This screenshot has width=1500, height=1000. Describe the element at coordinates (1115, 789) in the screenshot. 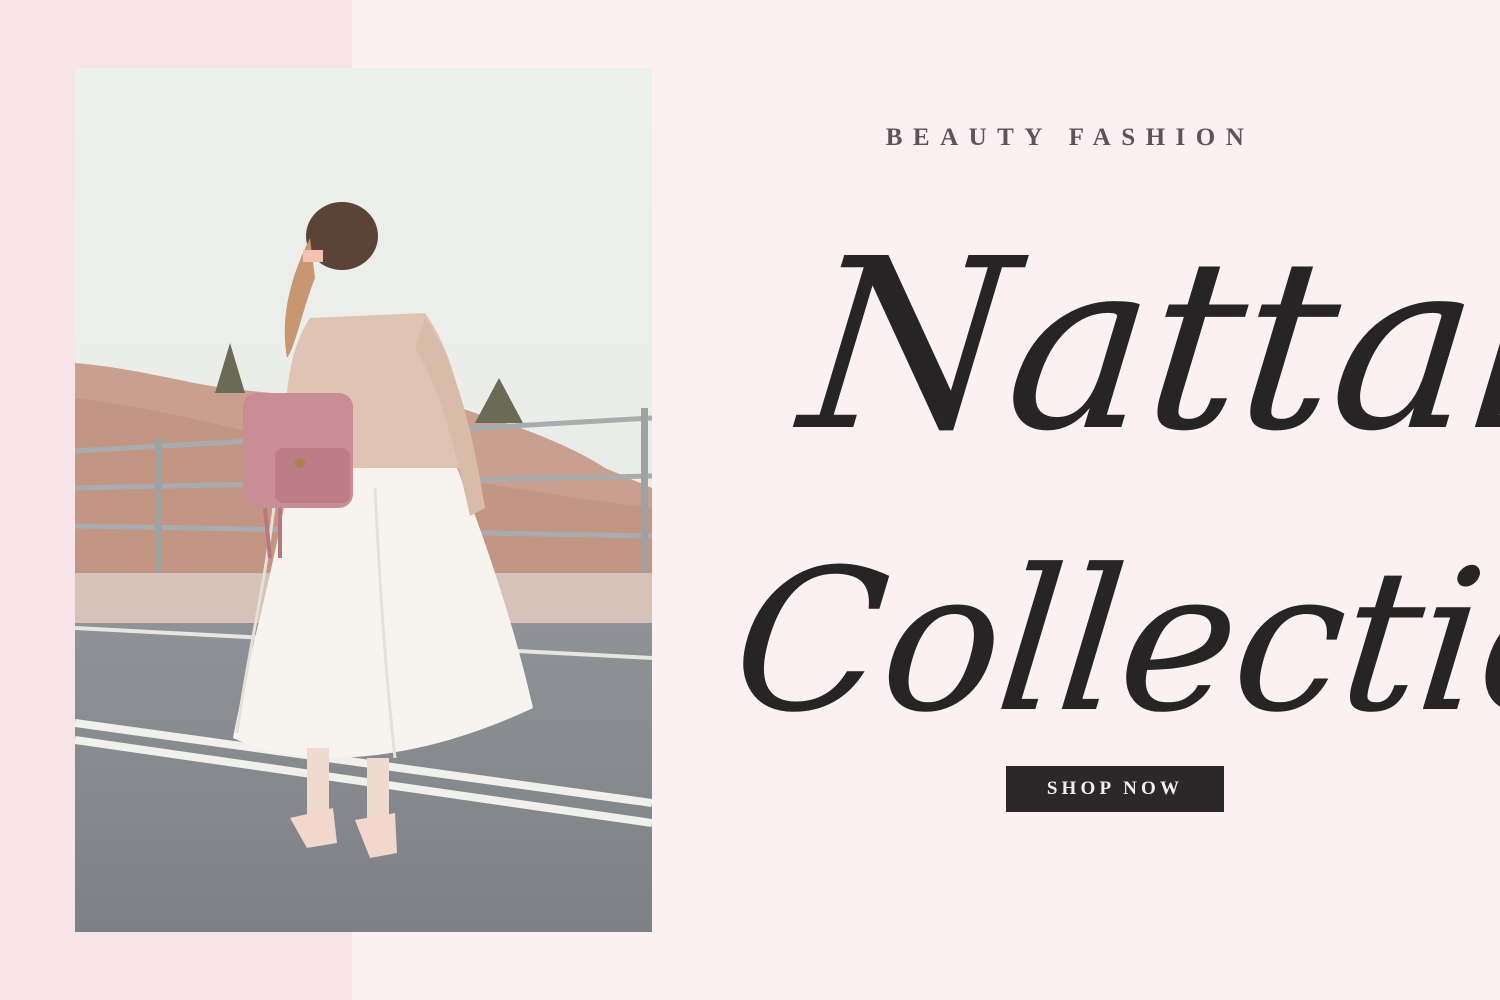

I see `shop-now-button: SHOP NOW` at that location.